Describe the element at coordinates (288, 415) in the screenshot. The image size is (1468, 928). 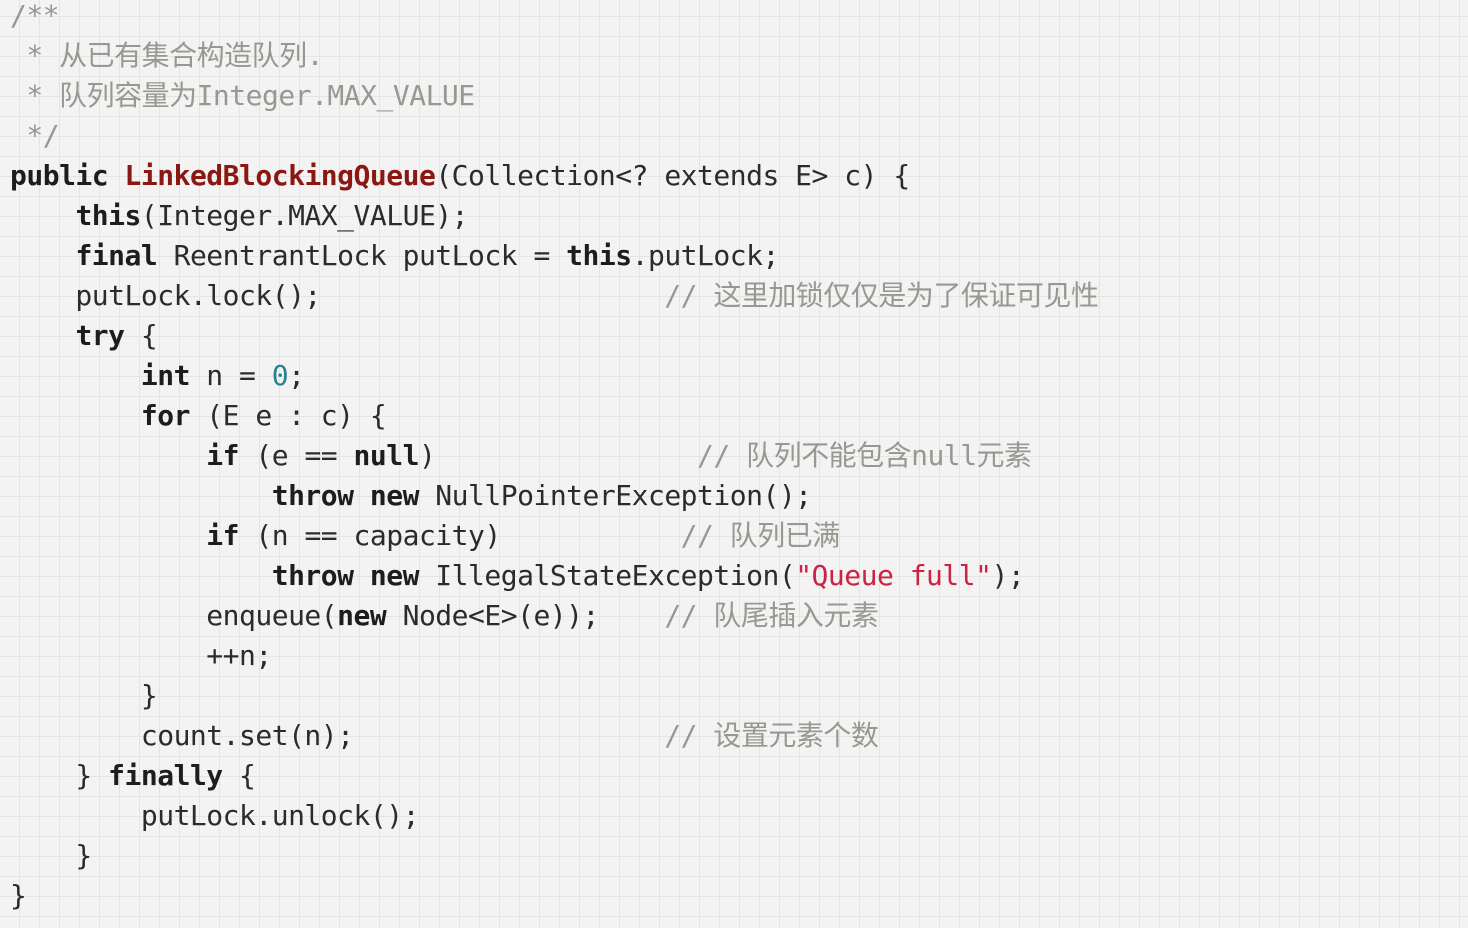
I see `code-token: (E e : c) {` at that location.